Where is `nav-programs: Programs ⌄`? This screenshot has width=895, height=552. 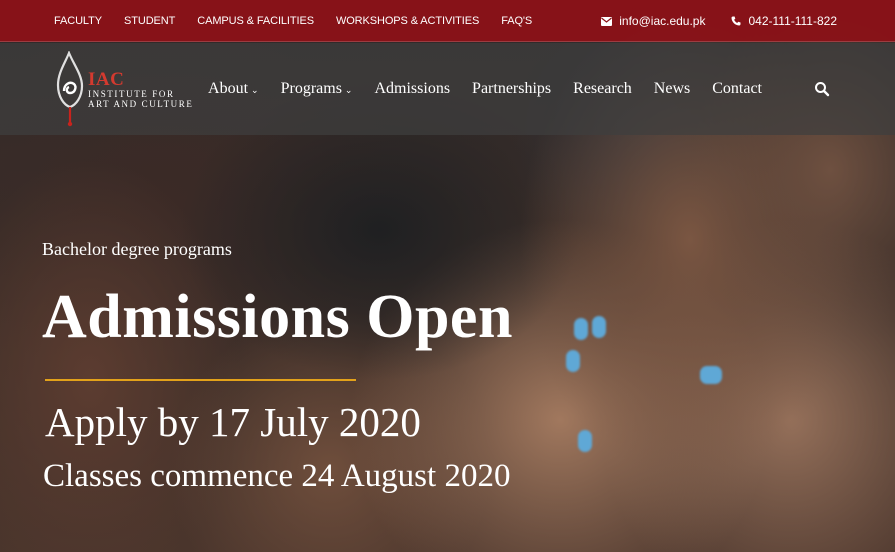
nav-programs: Programs ⌄ is located at coordinates (317, 89).